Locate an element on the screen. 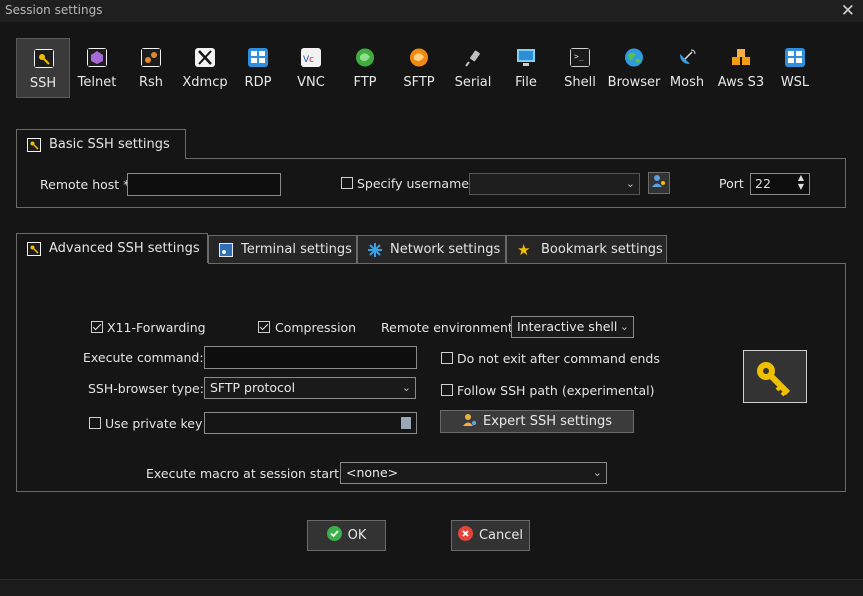  check-circle-icon is located at coordinates (334, 535).